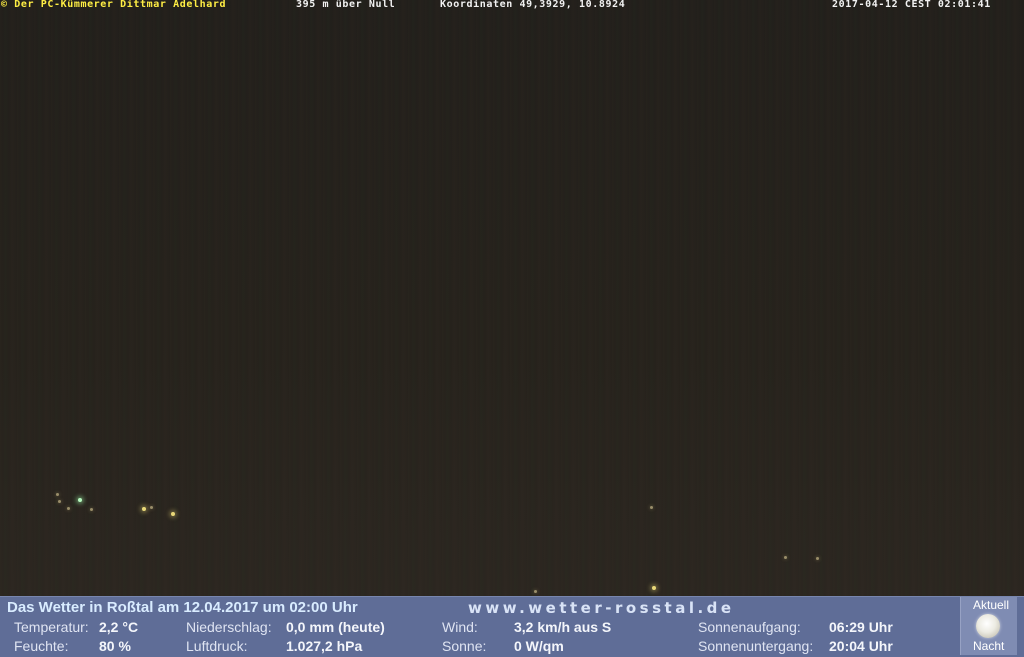 The image size is (1024, 657). What do you see at coordinates (335, 627) in the screenshot?
I see `precipitation-value: 0,0 mm (heute)` at bounding box center [335, 627].